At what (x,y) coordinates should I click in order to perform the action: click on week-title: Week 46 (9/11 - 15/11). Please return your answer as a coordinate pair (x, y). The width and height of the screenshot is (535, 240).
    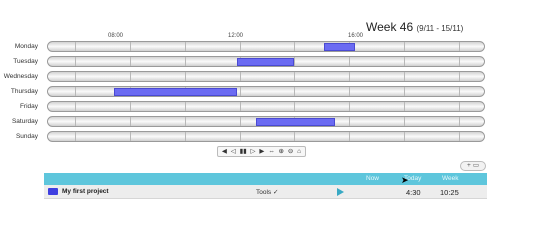
    Looking at the image, I should click on (414, 27).